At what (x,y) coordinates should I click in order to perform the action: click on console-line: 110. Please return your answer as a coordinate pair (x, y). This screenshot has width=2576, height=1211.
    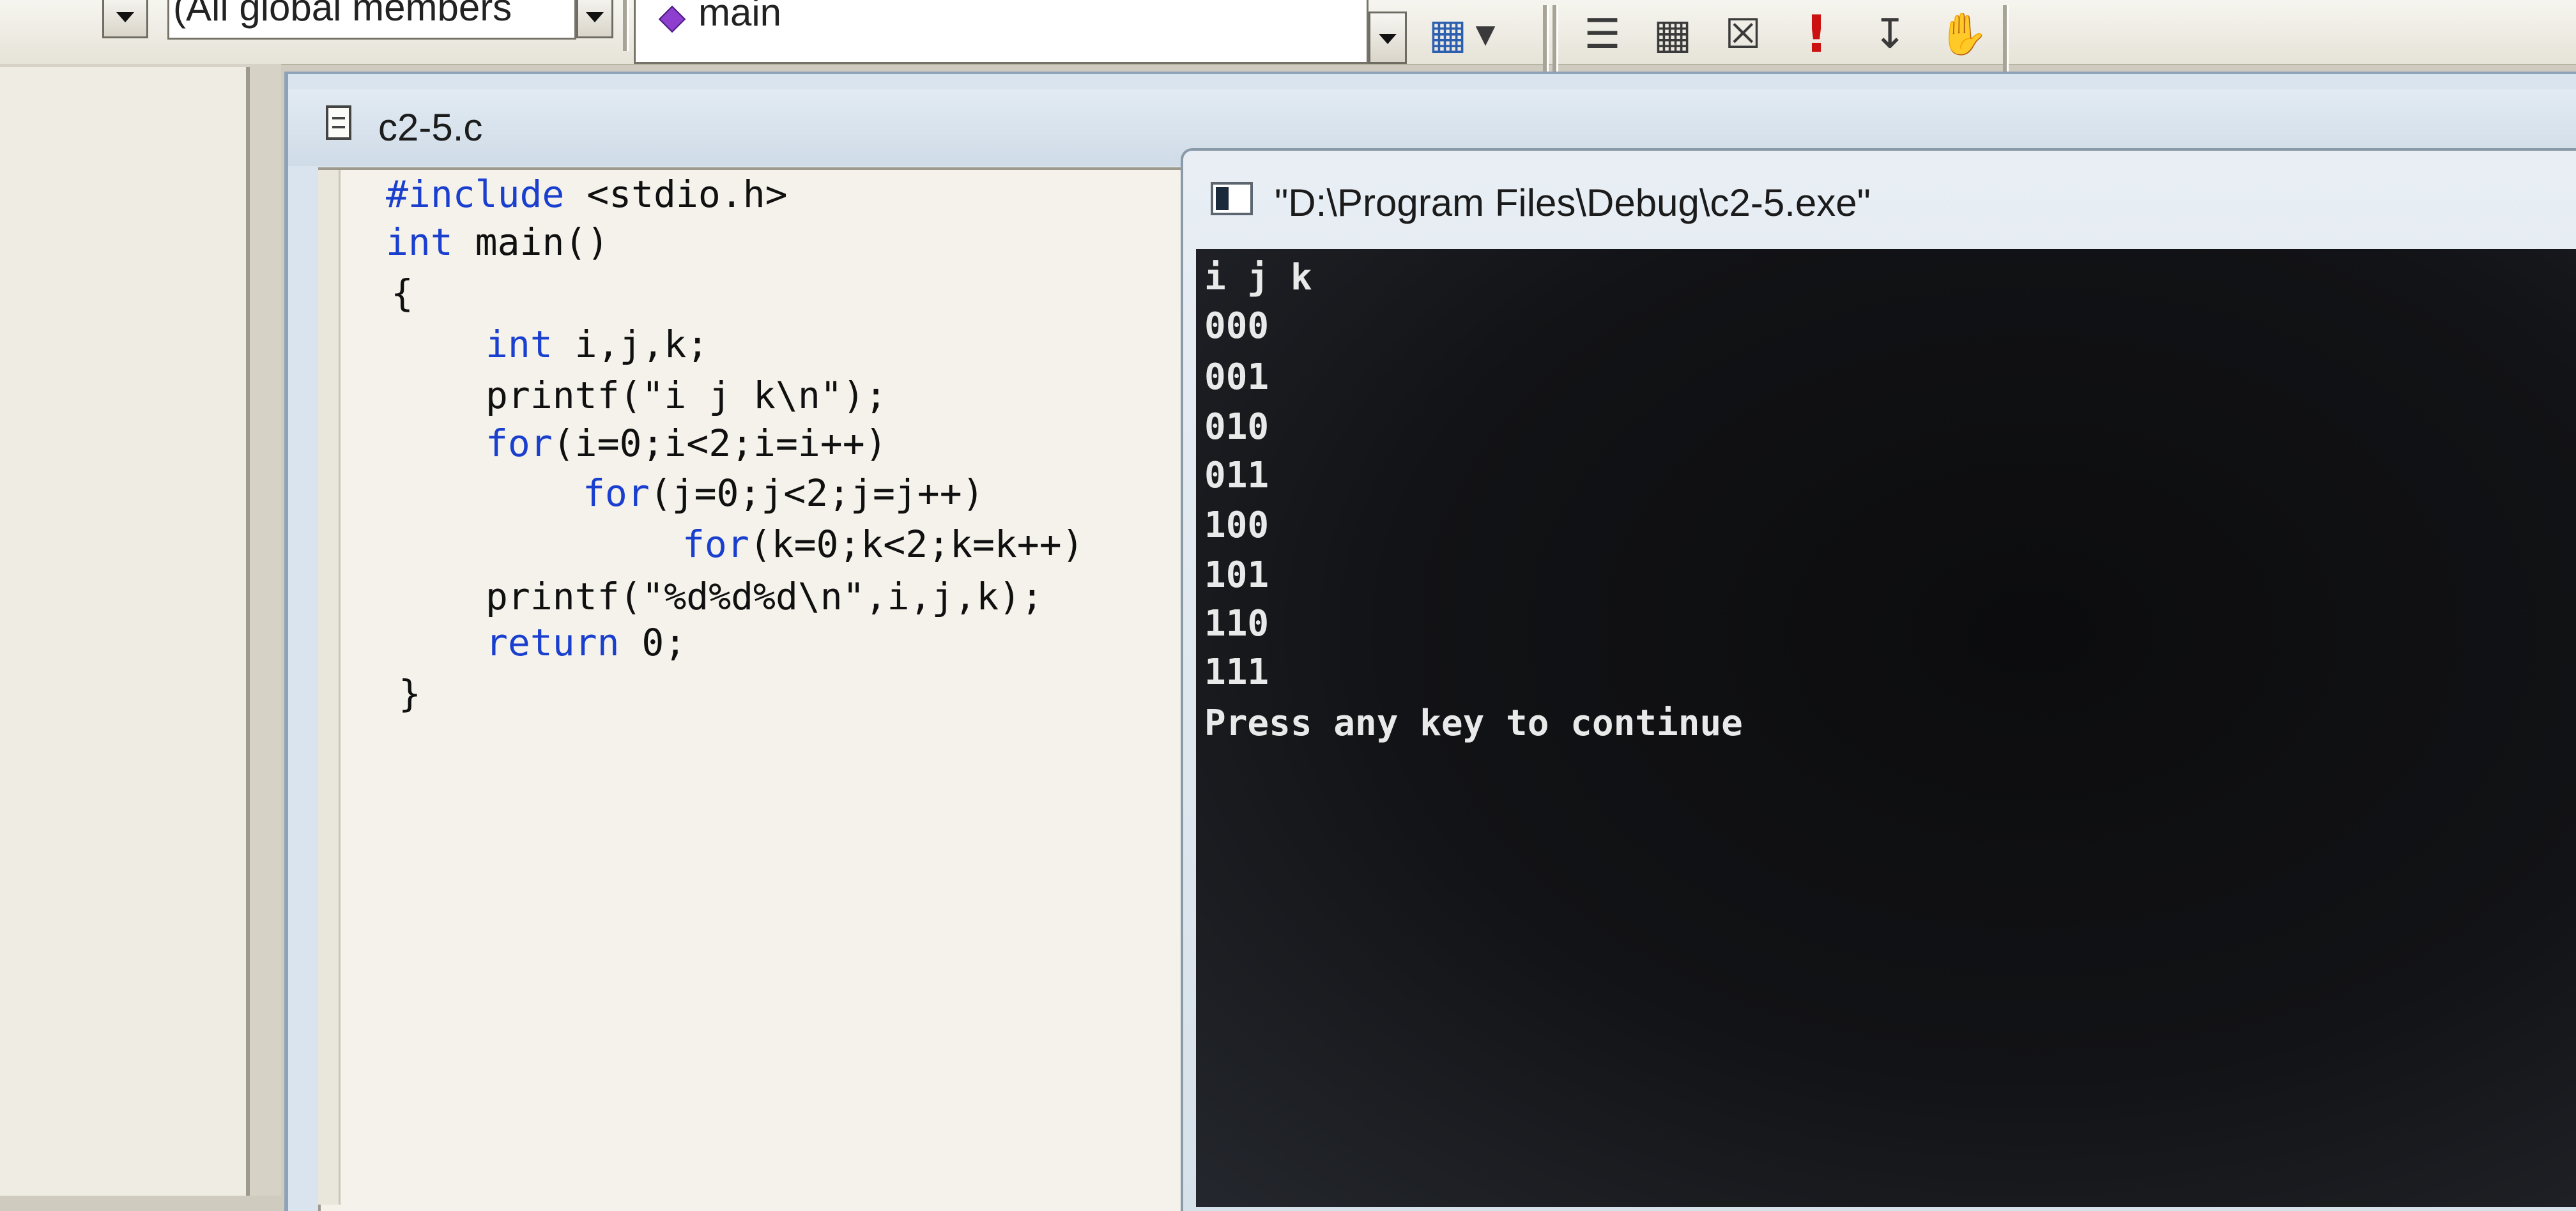
    Looking at the image, I should click on (1236, 623).